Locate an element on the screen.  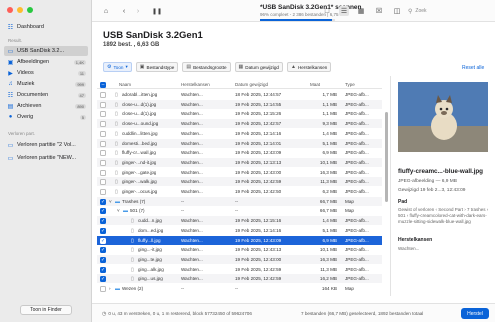
file-icon: ▯ is located at coordinates (132, 230).